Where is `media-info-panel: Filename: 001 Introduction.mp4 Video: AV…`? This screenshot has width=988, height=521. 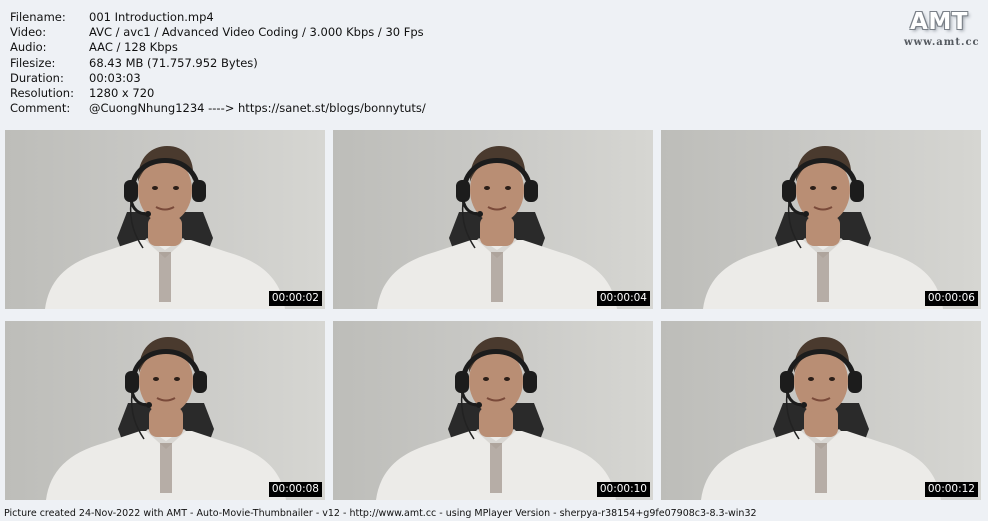 media-info-panel: Filename: 001 Introduction.mp4 Video: AV… is located at coordinates (218, 63).